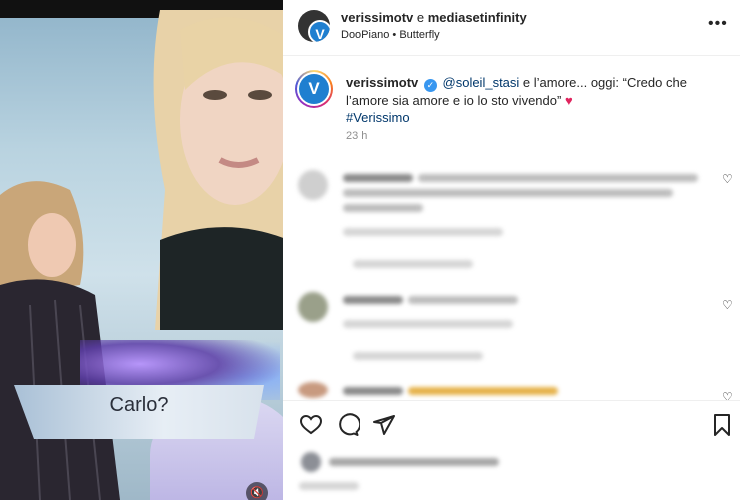 The height and width of the screenshot is (500, 740). Describe the element at coordinates (319, 31) in the screenshot. I see `avatar-logo: V` at that location.